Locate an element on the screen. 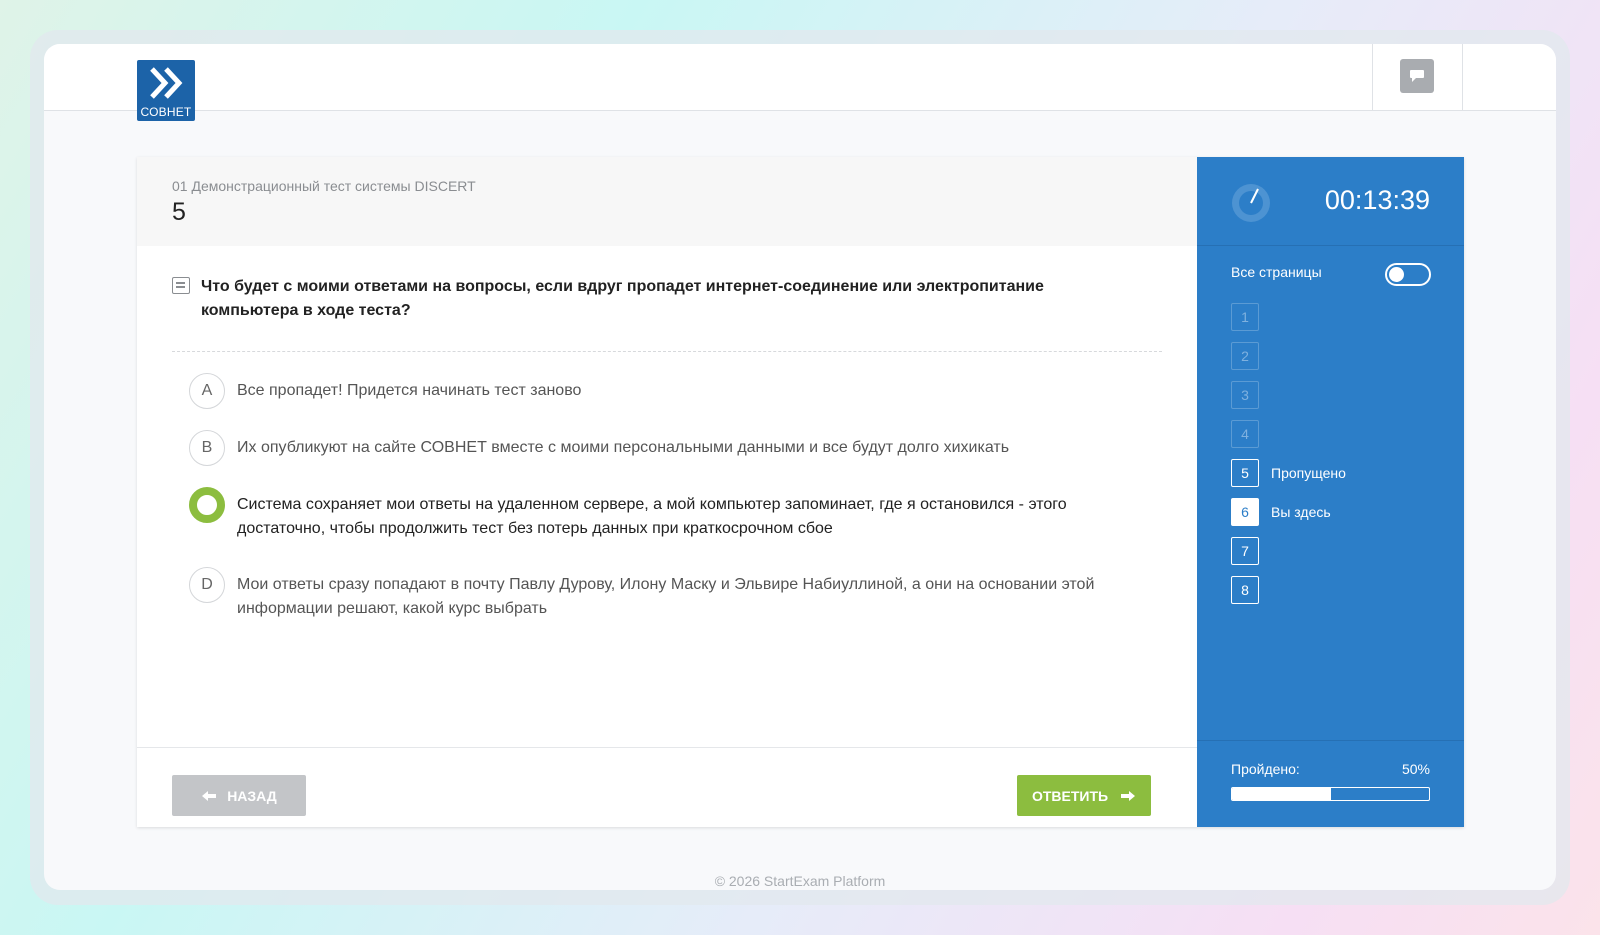 This screenshot has width=1600, height=935. progress-fill is located at coordinates (1281, 794).